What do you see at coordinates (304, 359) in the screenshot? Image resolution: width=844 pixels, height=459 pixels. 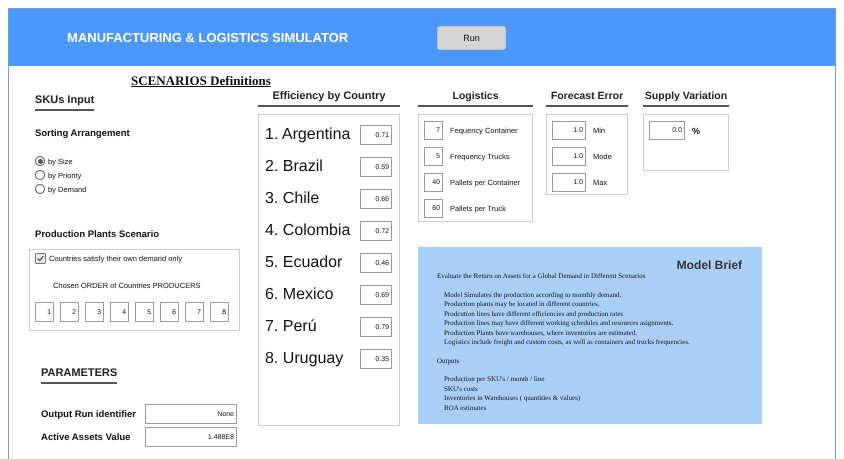 I see `country-label: 8. Uruguay` at bounding box center [304, 359].